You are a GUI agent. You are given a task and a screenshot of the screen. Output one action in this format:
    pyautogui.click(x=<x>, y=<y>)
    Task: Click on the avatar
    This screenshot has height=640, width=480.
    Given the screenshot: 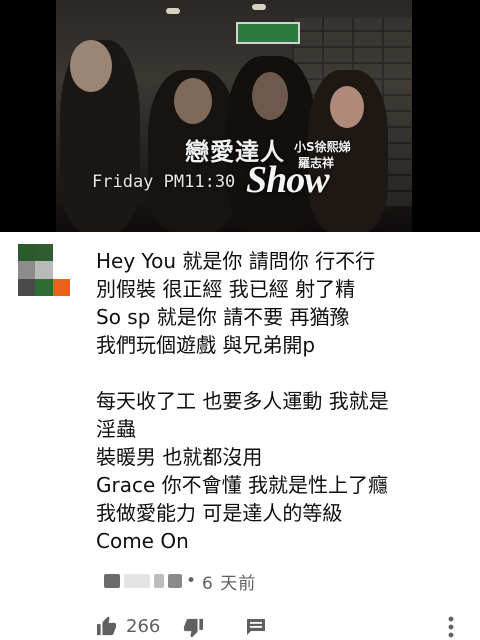 What is the action you would take?
    pyautogui.click(x=44, y=270)
    